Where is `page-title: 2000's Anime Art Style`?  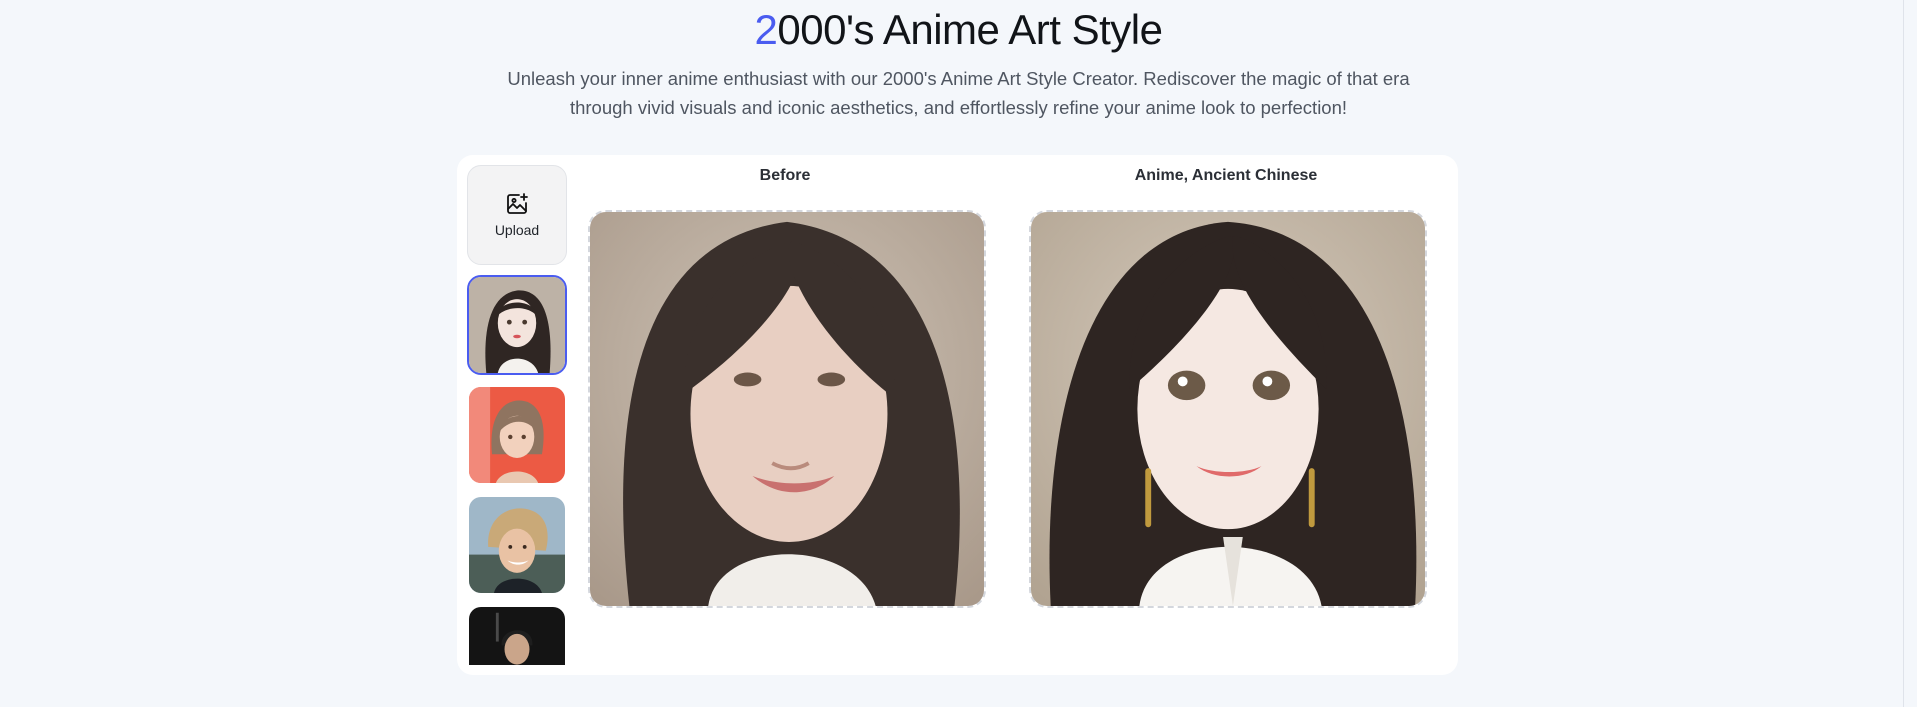 page-title: 2000's Anime Art Style is located at coordinates (958, 30).